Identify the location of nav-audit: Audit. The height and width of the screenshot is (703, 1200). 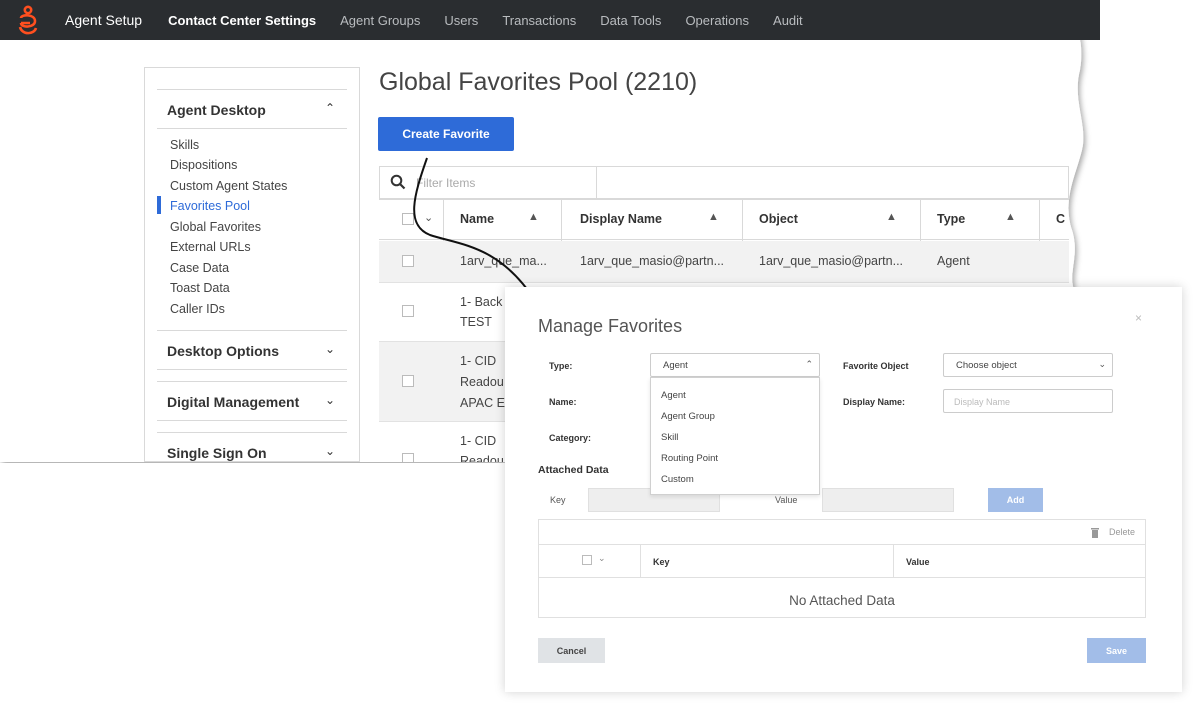
(788, 20).